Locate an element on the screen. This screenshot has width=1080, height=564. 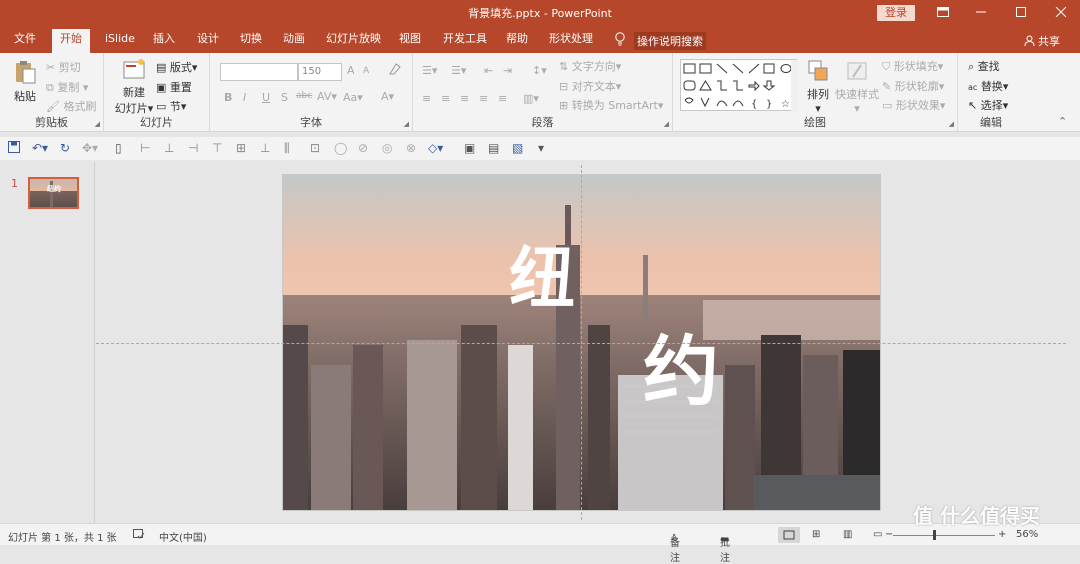
paste-button: 粘贴 is located at coordinates (25, 81).